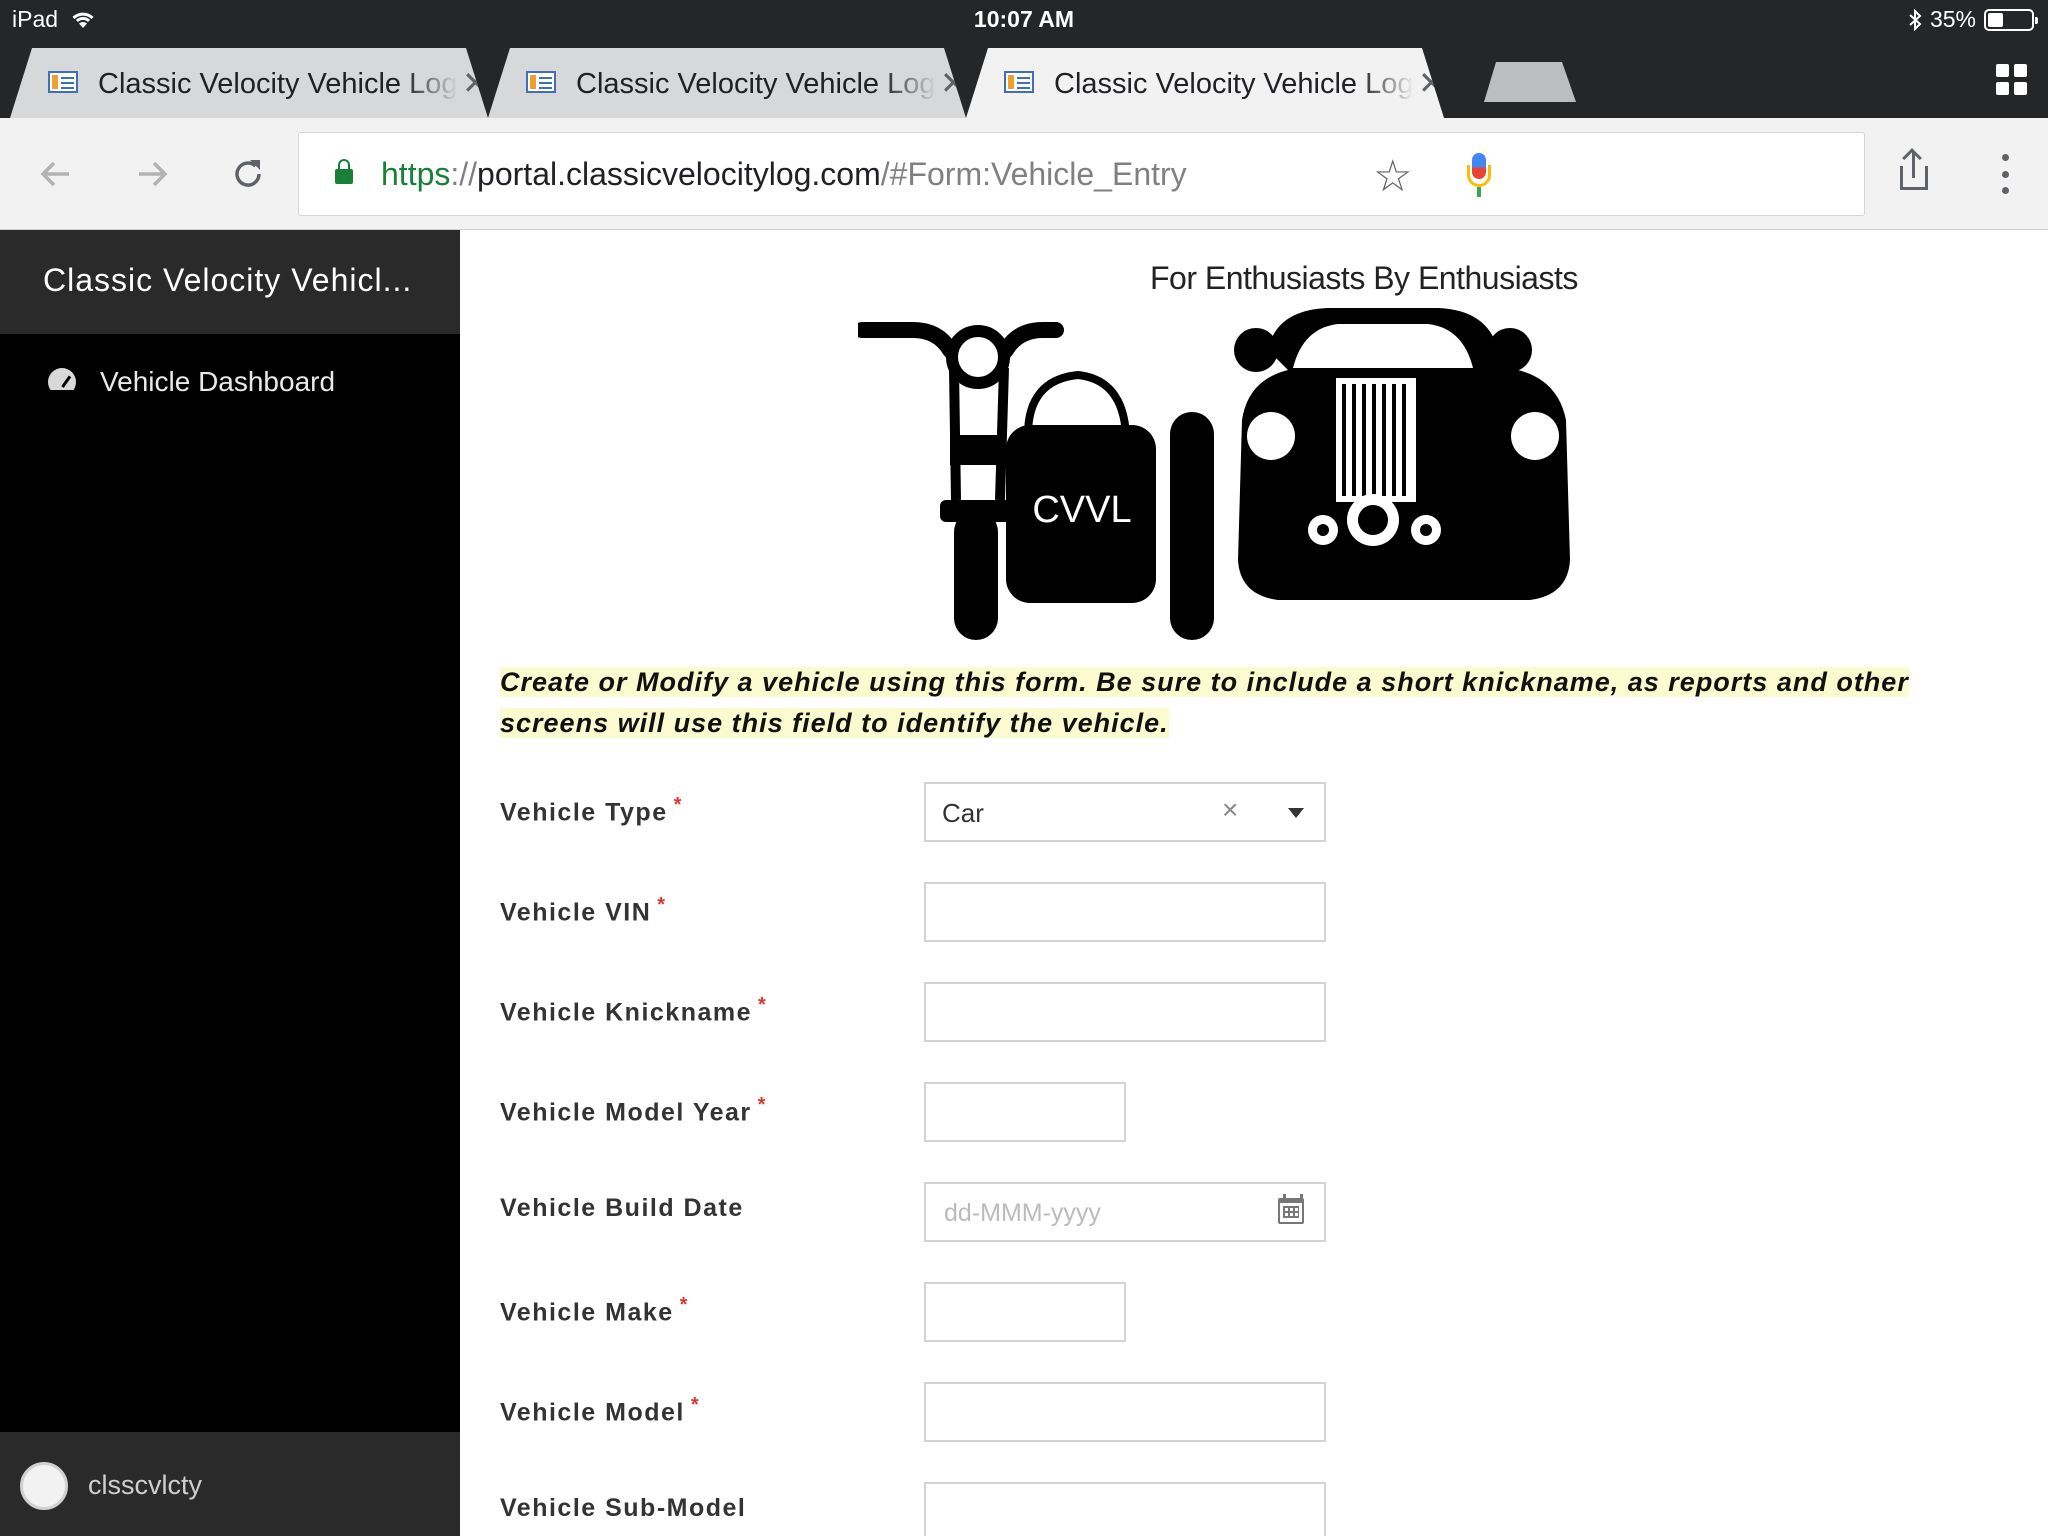  I want to click on lock-icon, so click(344, 171).